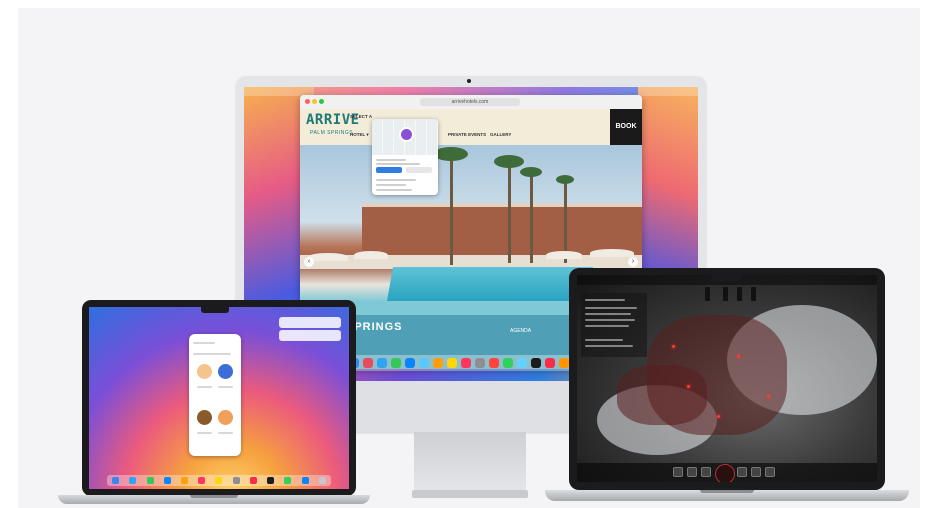 The width and height of the screenshot is (933, 508). I want to click on nav-gallery: GALLERY, so click(500, 134).